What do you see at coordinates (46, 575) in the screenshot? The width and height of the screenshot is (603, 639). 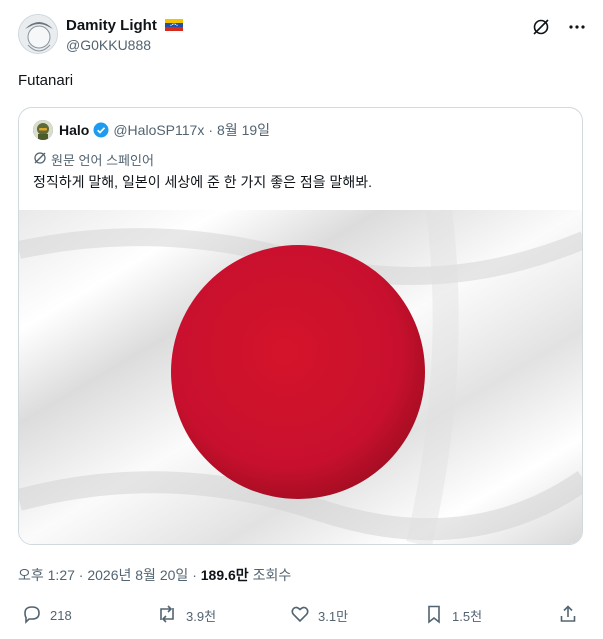 I see `post-time: 오후 1:27` at bounding box center [46, 575].